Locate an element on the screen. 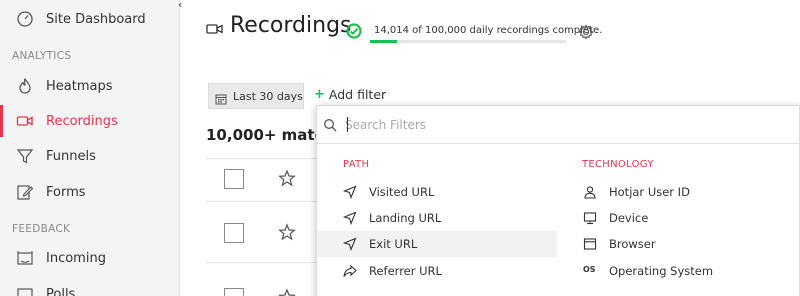 The image size is (800, 296). sidebar-item-label: Funnels is located at coordinates (71, 156).